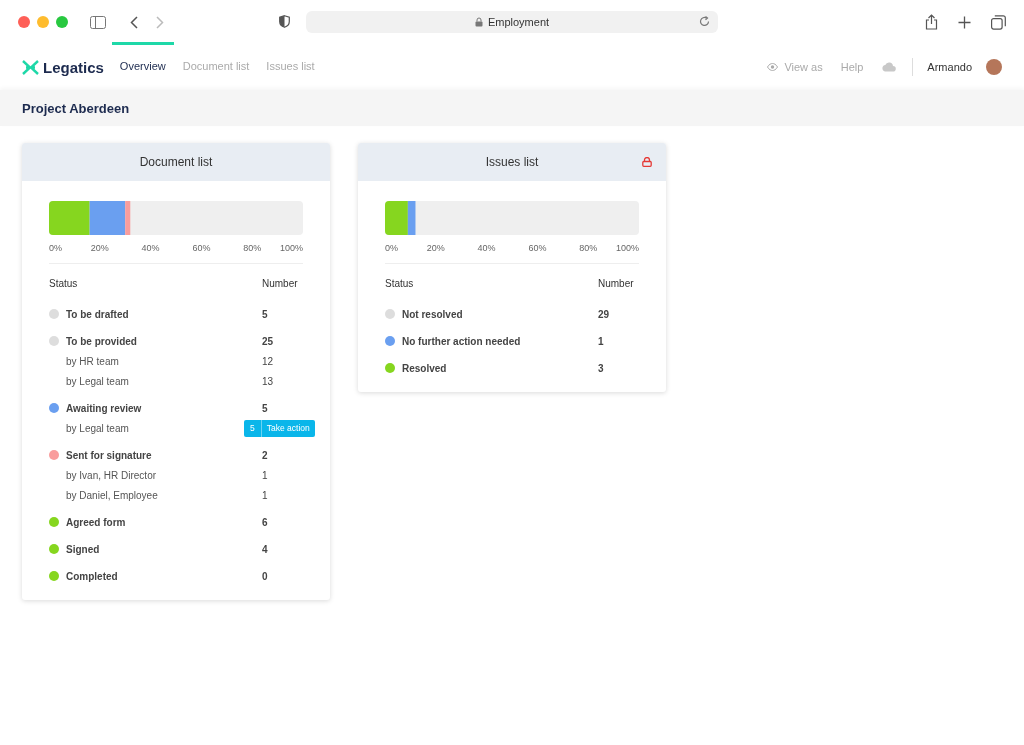 This screenshot has width=1024, height=745. I want to click on shield-icon, so click(284, 21).